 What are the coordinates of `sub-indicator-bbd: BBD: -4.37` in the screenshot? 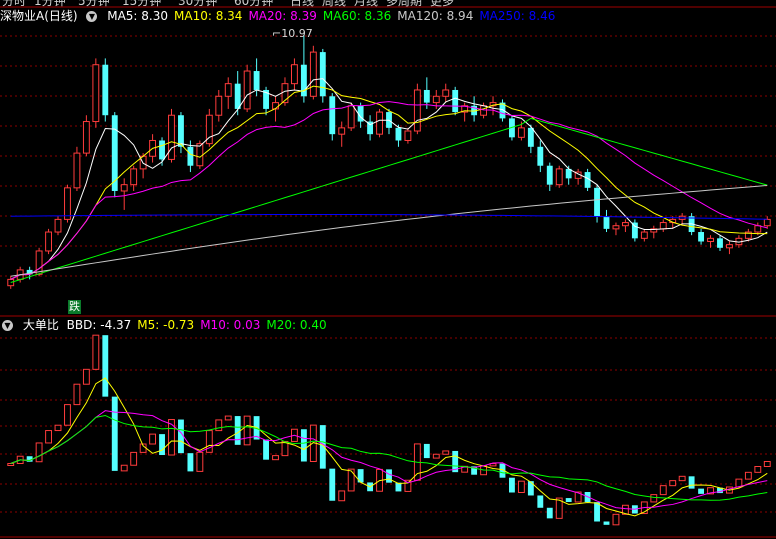 It's located at (99, 325).